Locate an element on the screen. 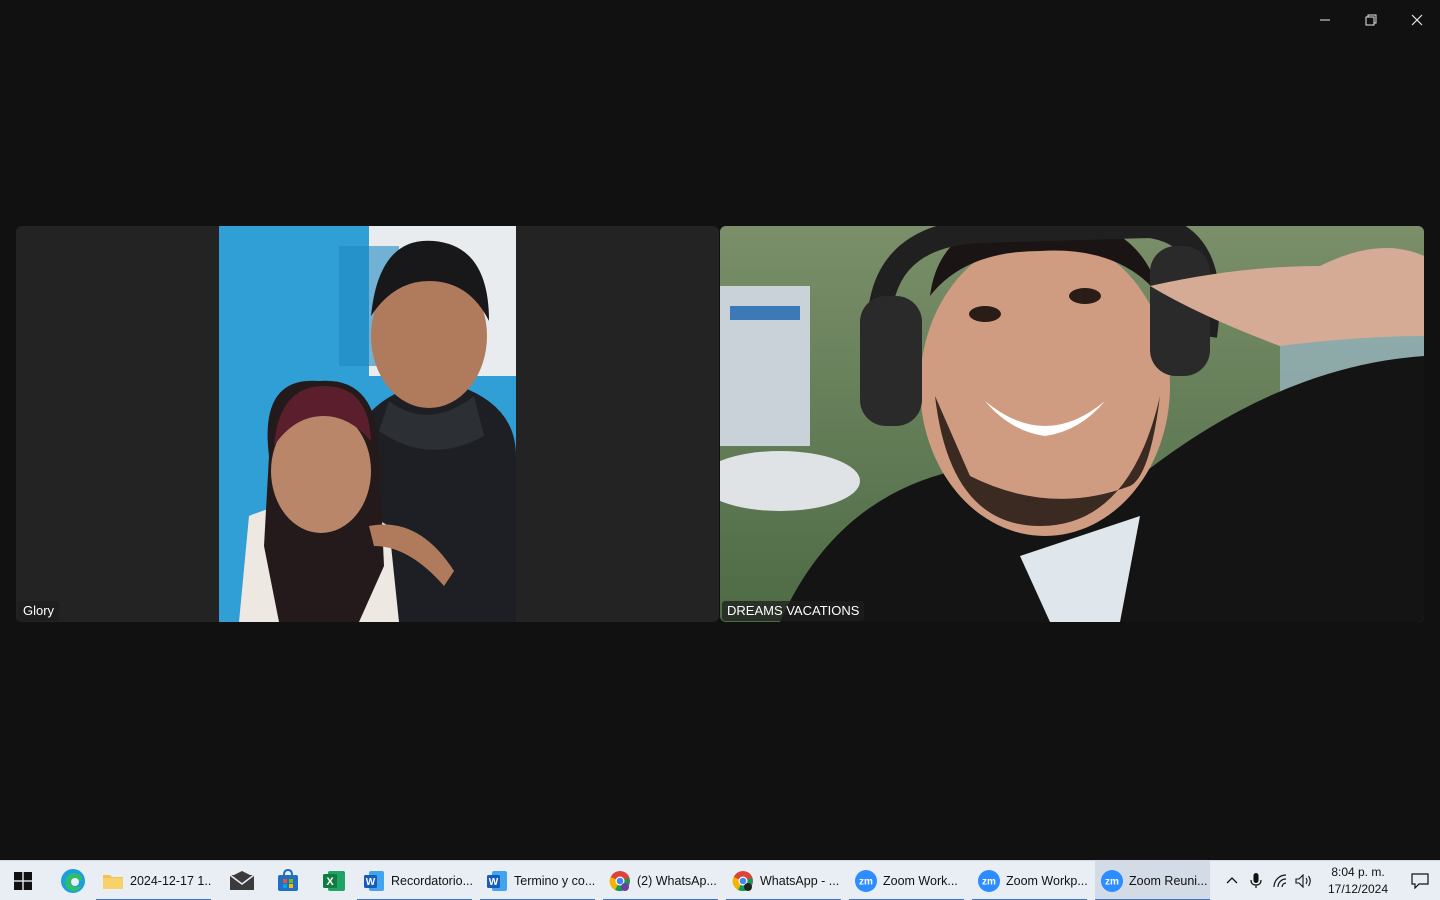  network-button is located at coordinates (1280, 880).